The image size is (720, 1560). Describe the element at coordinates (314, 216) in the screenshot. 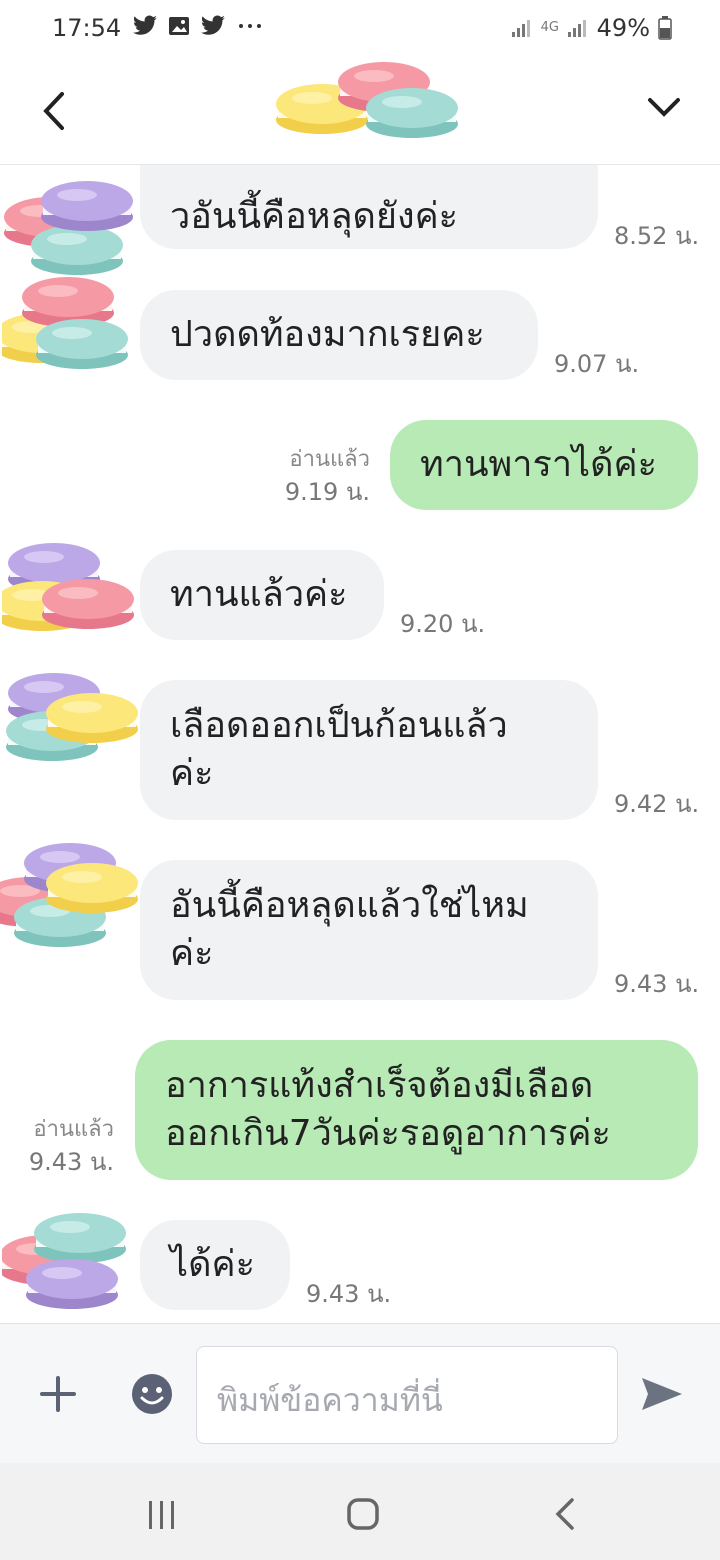

I see `message-text: วอันนี้คือหลุดยังค่ะ` at that location.